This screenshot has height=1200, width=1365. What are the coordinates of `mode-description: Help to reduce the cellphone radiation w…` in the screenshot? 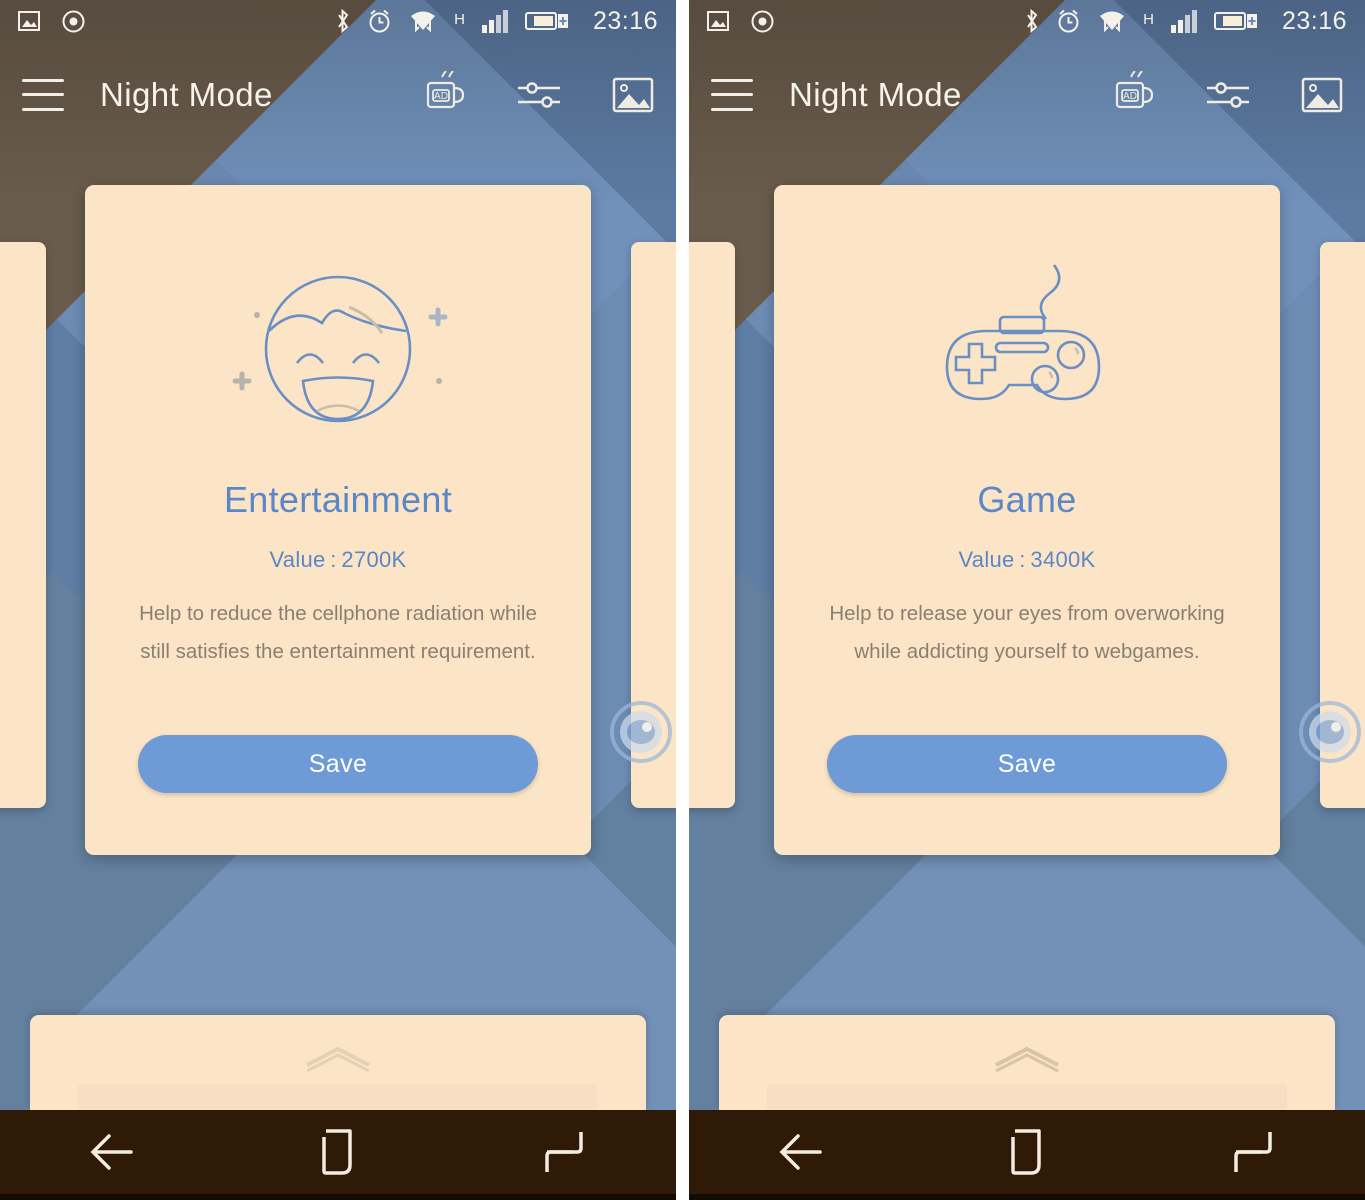 It's located at (338, 632).